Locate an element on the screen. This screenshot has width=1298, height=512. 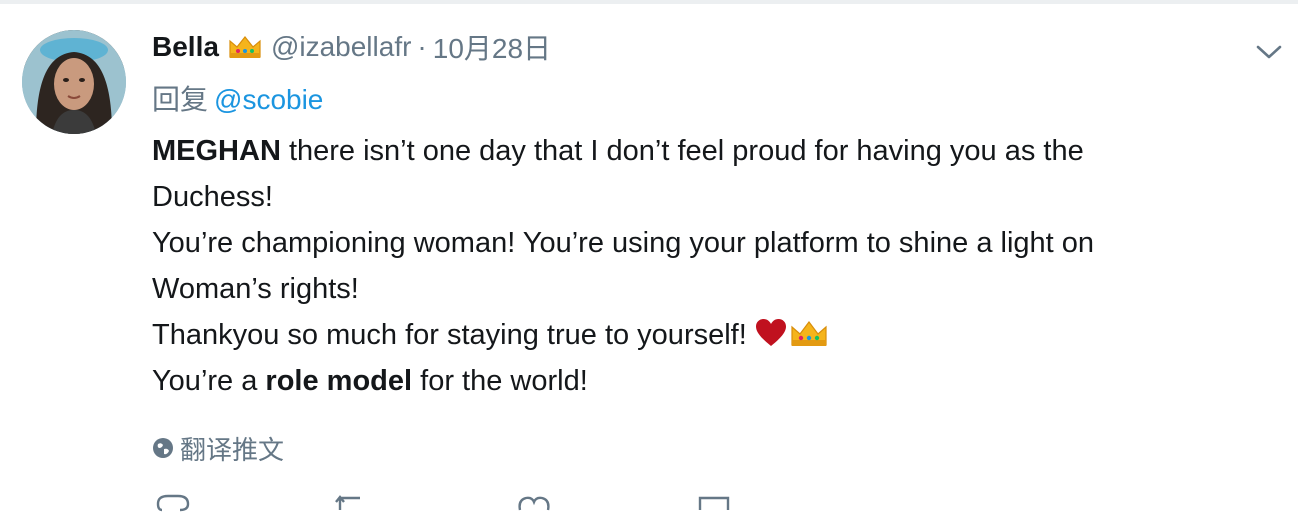
tweet-timestamp: 10月28日 is located at coordinates (492, 47).